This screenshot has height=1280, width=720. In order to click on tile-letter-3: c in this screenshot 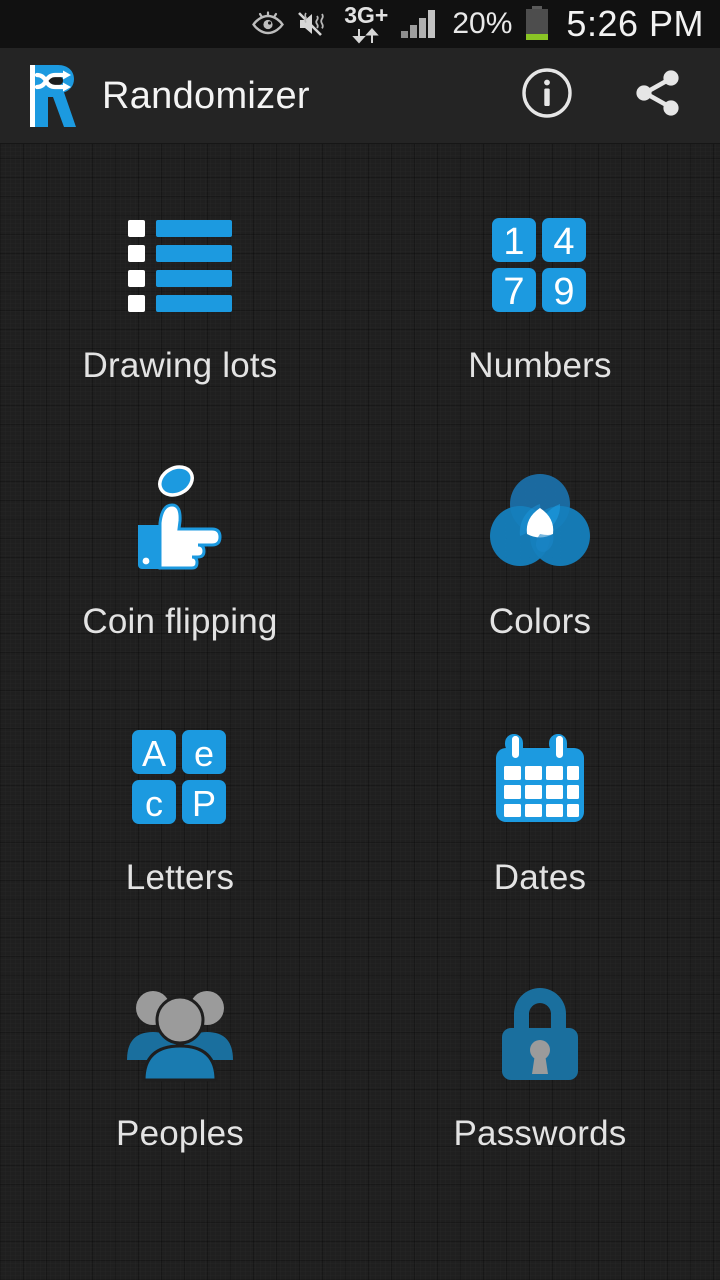, I will do `click(154, 803)`.